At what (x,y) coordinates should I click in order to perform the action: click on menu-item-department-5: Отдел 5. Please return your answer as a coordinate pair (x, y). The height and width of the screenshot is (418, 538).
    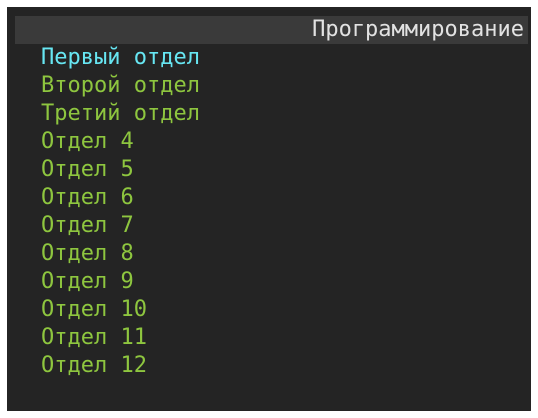
    Looking at the image, I should click on (120, 170).